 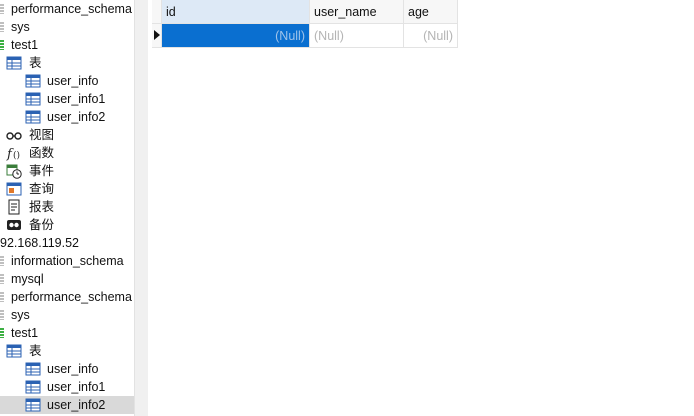 What do you see at coordinates (14, 189) in the screenshot?
I see `query-icon` at bounding box center [14, 189].